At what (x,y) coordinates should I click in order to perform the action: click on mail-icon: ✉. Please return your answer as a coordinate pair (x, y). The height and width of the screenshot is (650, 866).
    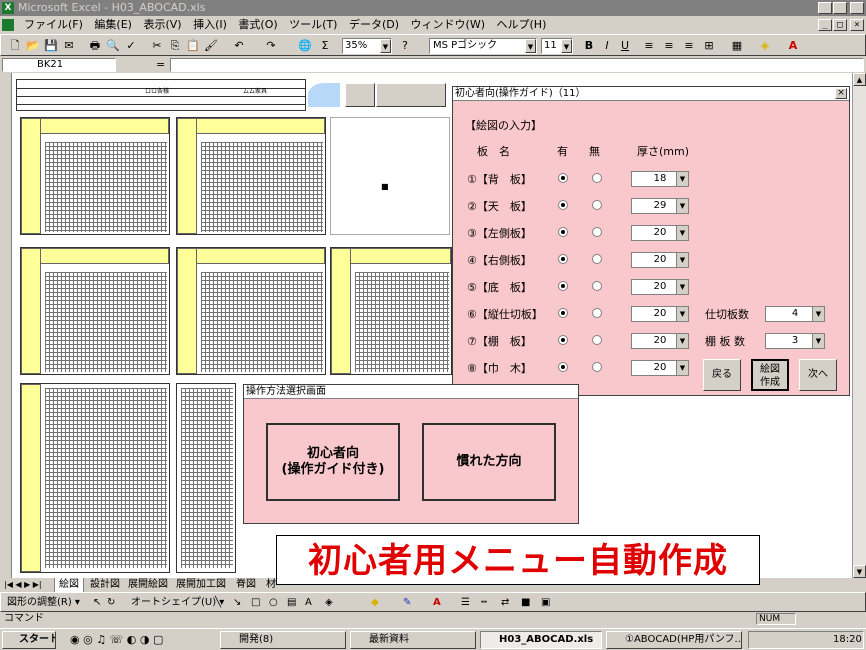
    Looking at the image, I should click on (69, 46).